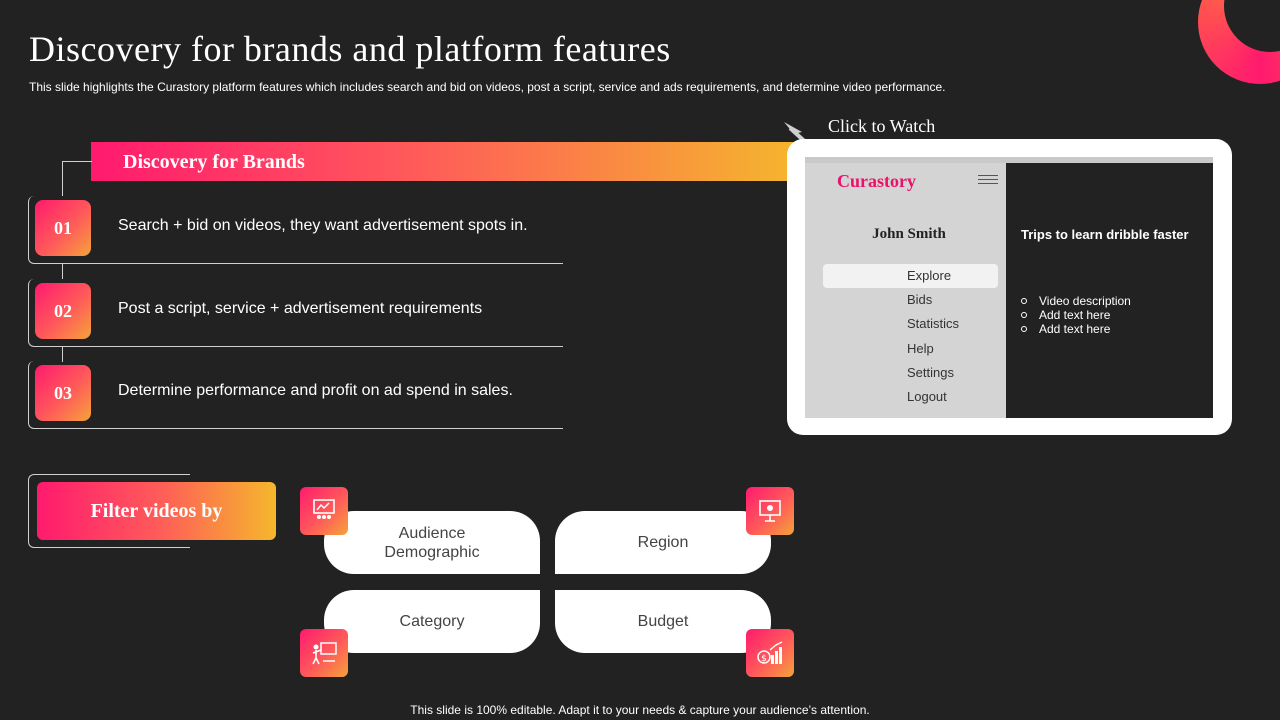 The image size is (1280, 720). Describe the element at coordinates (910, 324) in the screenshot. I see `nav-item-statistics: Statistics` at that location.